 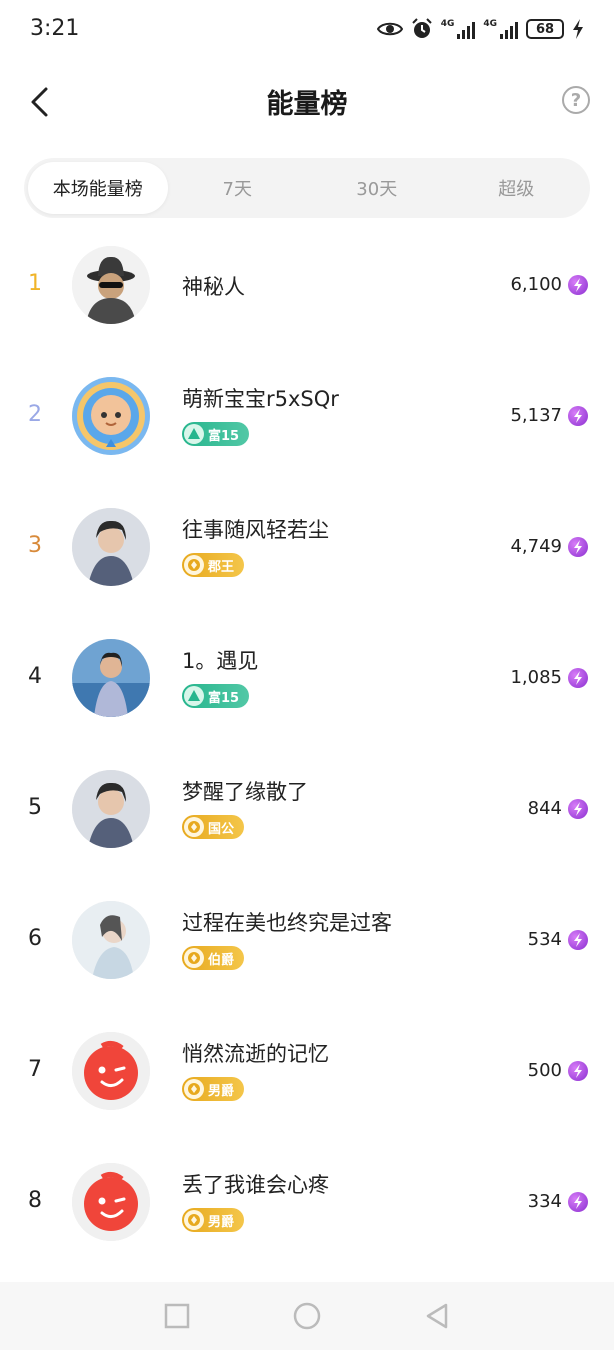 What do you see at coordinates (536, 546) in the screenshot?
I see `energy-score: 4,749` at bounding box center [536, 546].